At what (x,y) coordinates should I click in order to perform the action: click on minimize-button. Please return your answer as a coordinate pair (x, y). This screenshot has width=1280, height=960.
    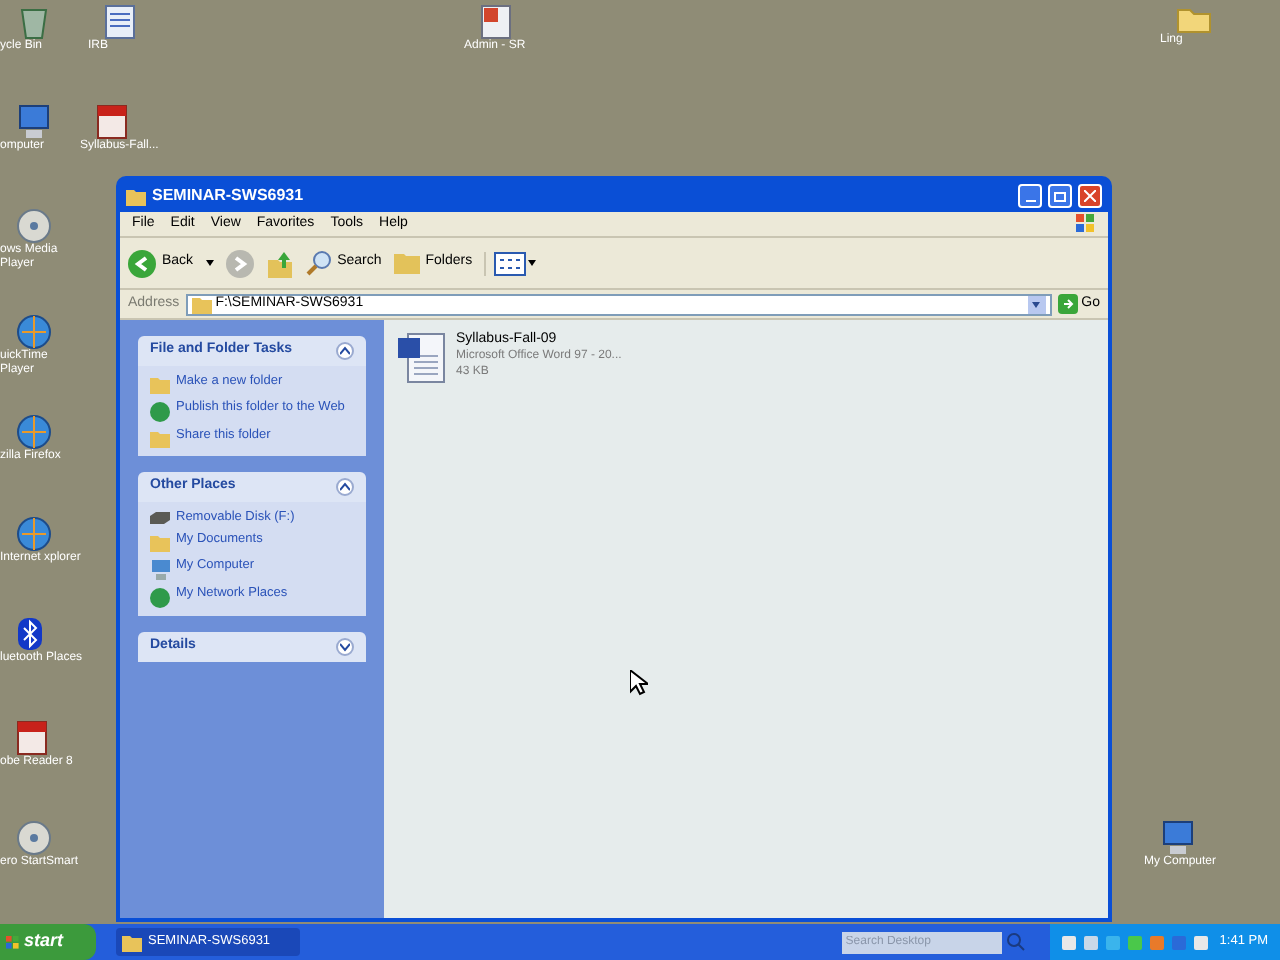
    Looking at the image, I should click on (1030, 196).